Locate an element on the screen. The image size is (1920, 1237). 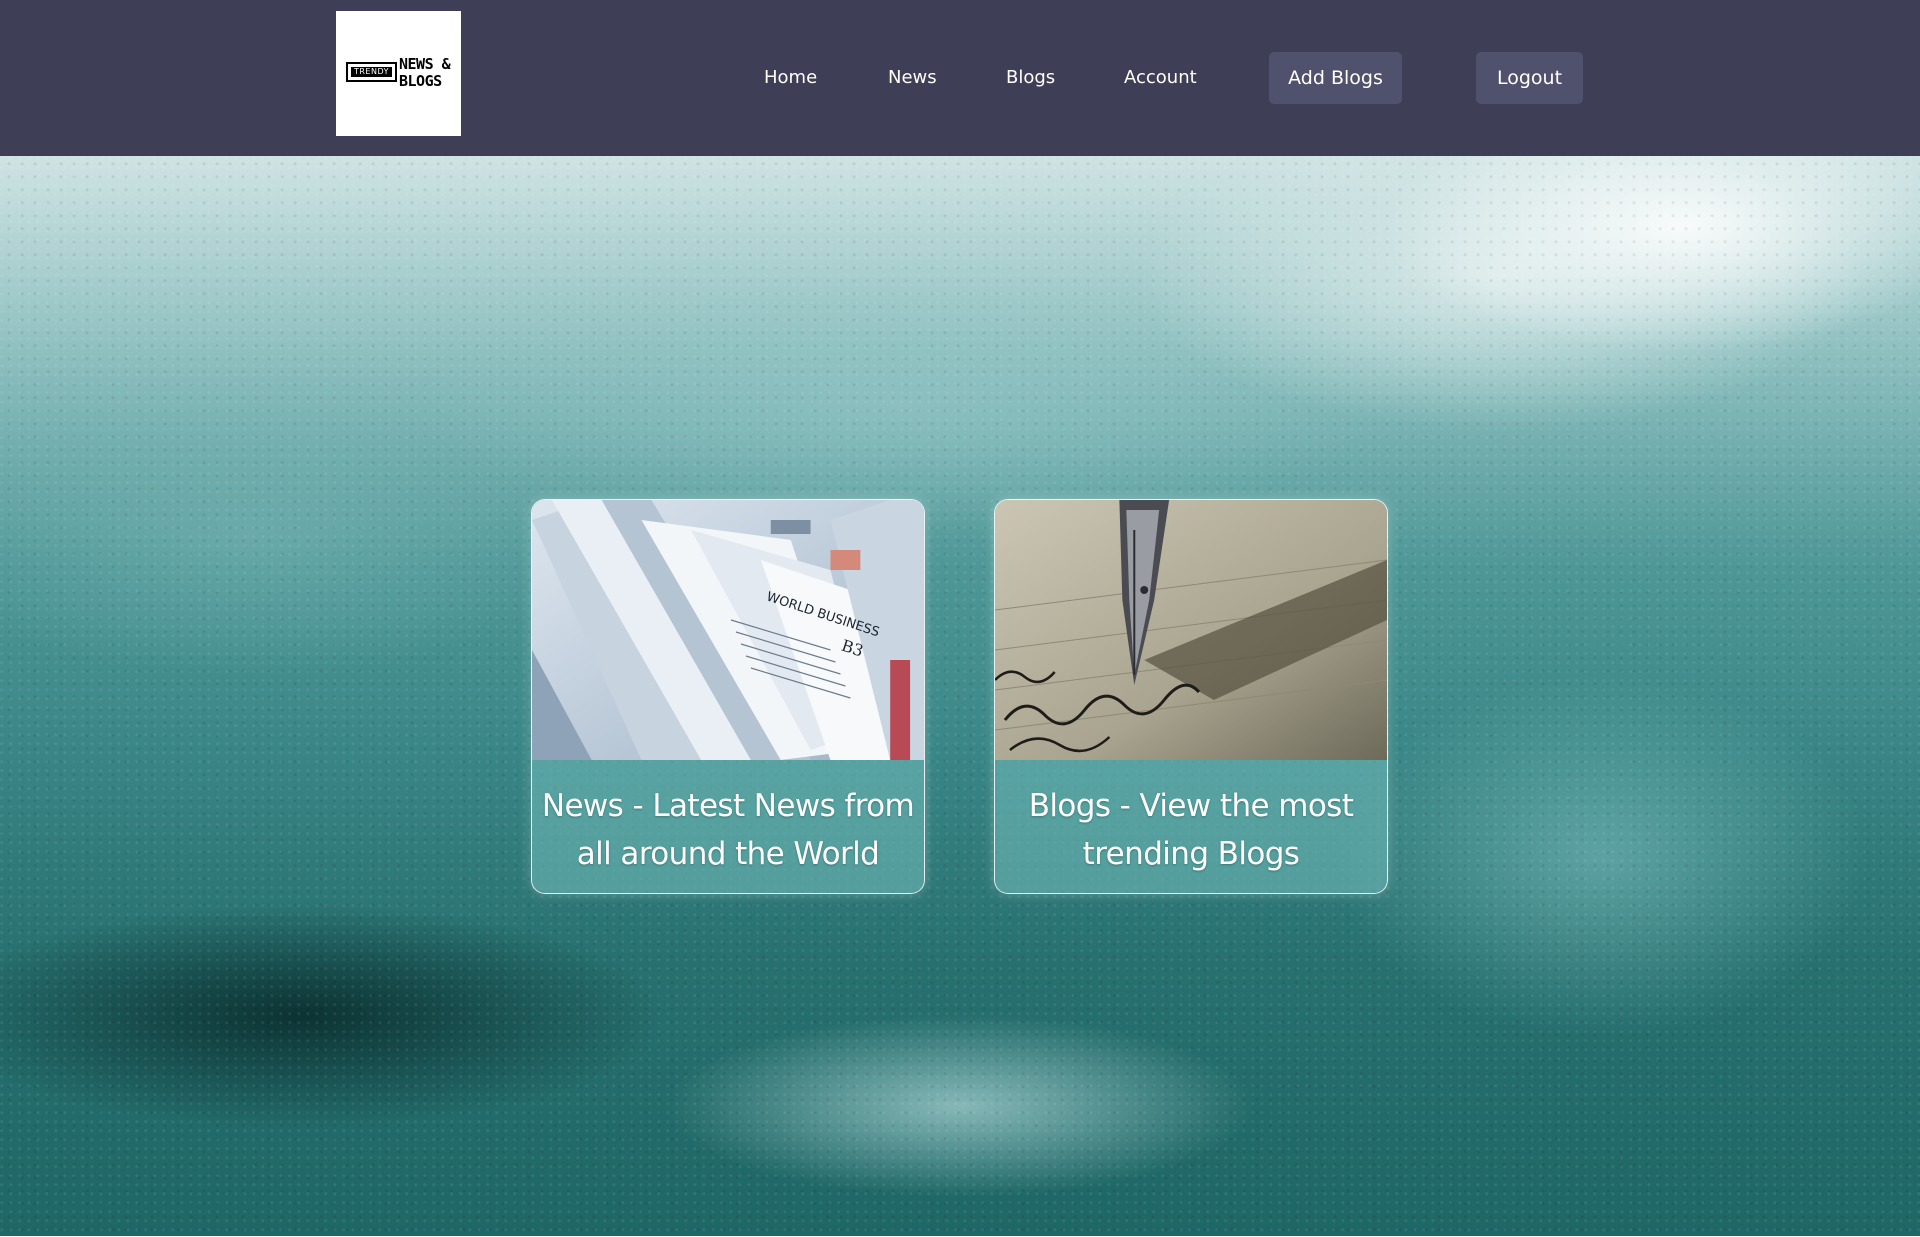
blogs-card: Blogs - View the most trending Blogs is located at coordinates (1191, 696).